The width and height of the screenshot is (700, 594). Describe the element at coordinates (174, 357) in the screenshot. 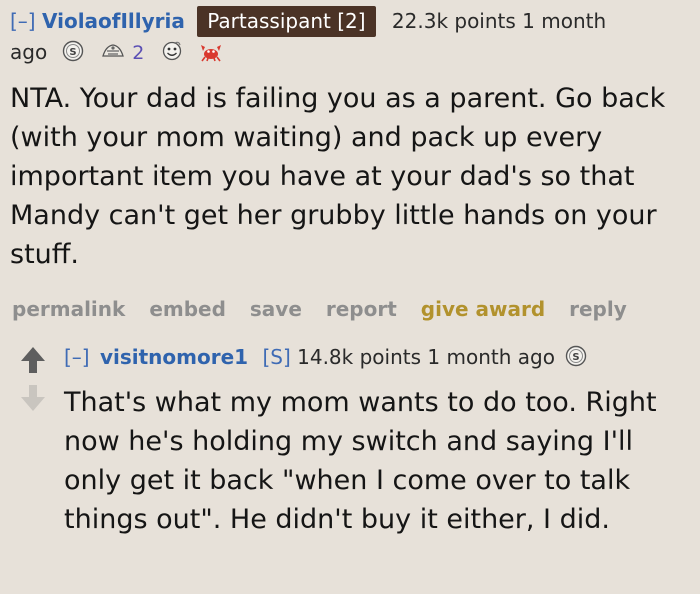

I see `author-username: visitnomore1` at that location.